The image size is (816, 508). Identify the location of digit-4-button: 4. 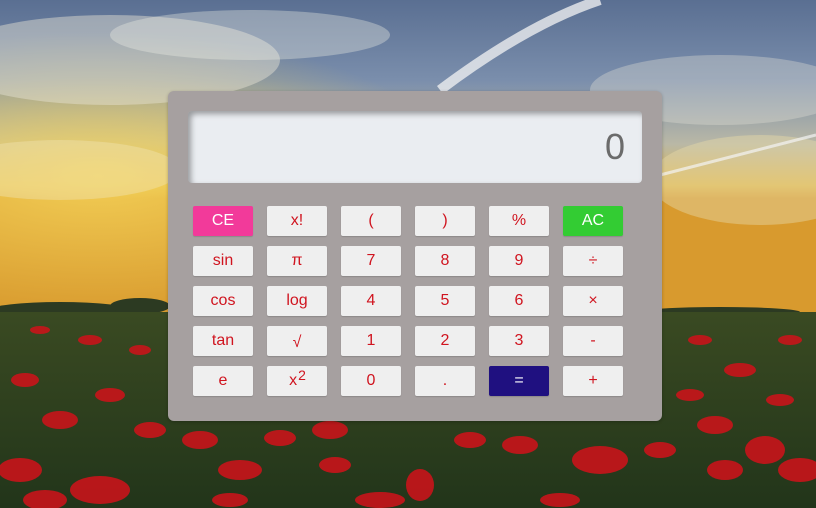
(371, 301).